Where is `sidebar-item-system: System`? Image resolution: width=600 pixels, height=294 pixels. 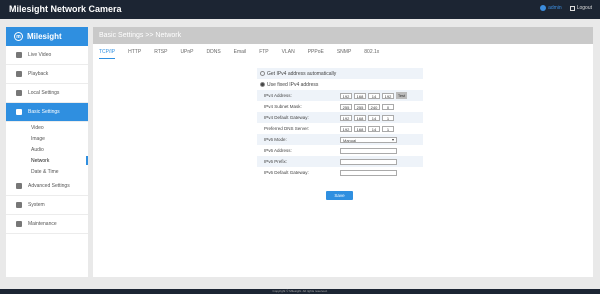 sidebar-item-system: System is located at coordinates (47, 205).